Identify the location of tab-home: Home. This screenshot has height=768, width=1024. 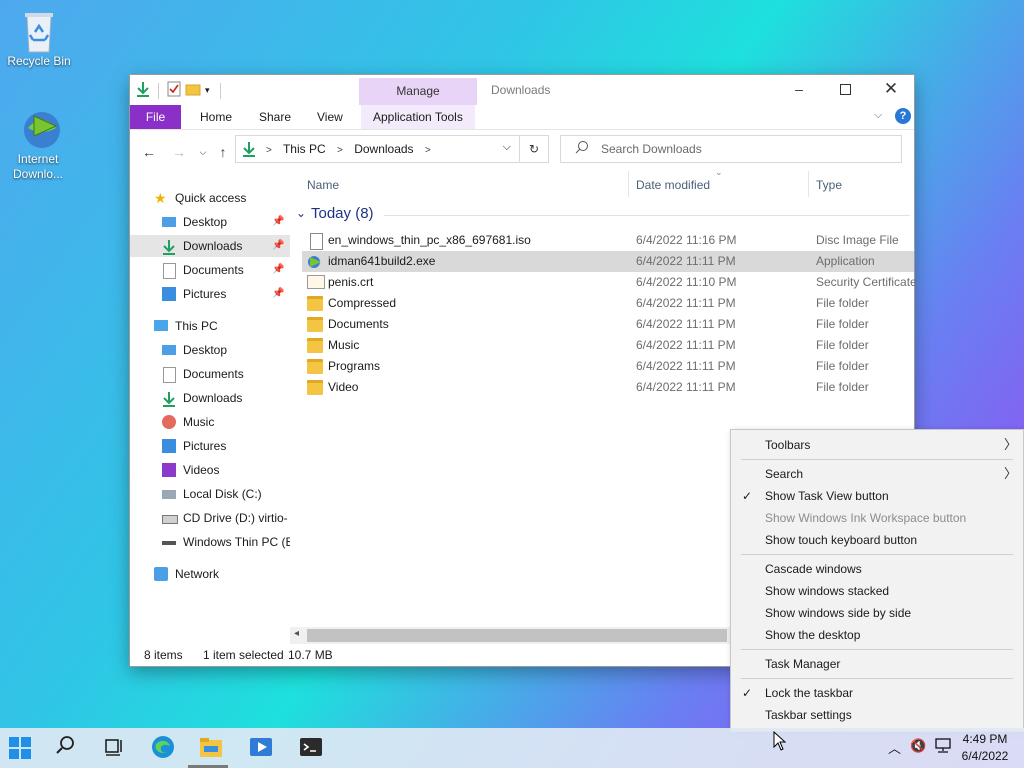
(216, 117).